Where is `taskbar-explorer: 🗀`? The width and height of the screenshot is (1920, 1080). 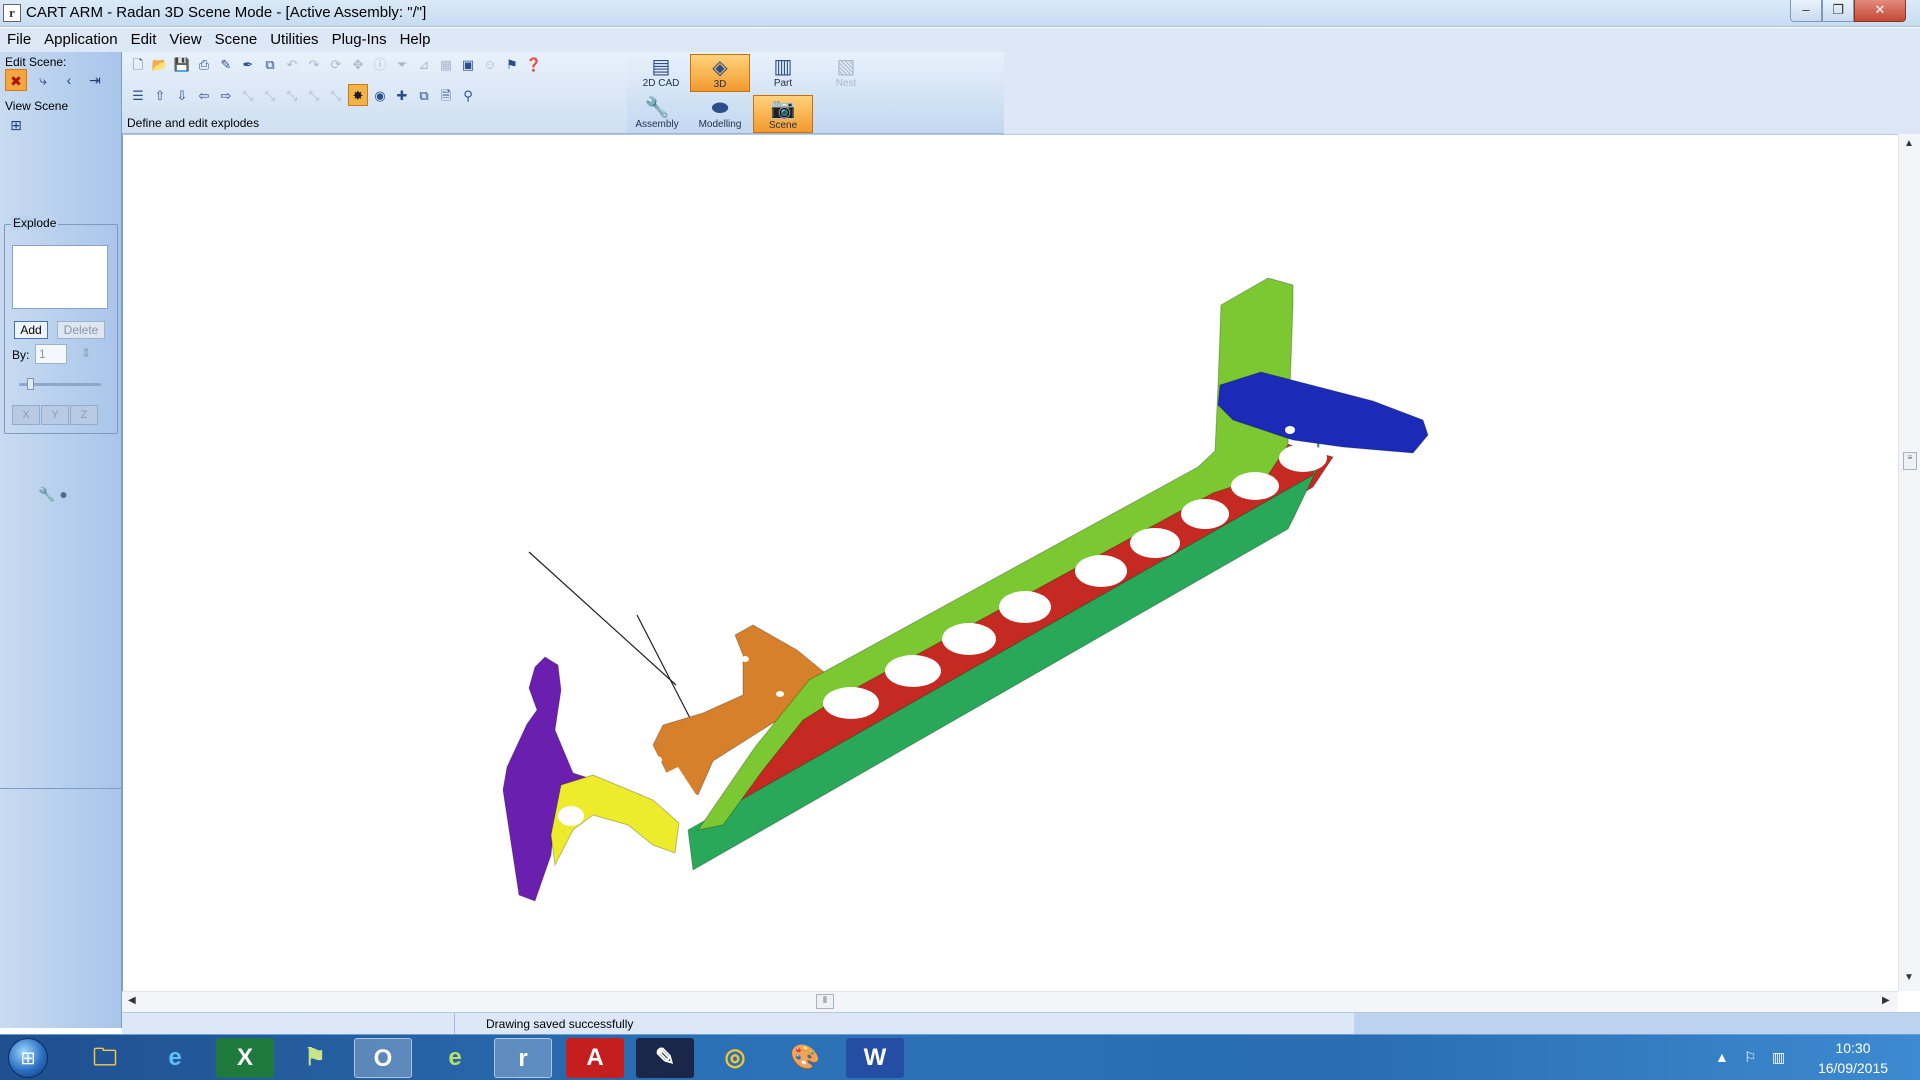 taskbar-explorer: 🗀 is located at coordinates (105, 1058).